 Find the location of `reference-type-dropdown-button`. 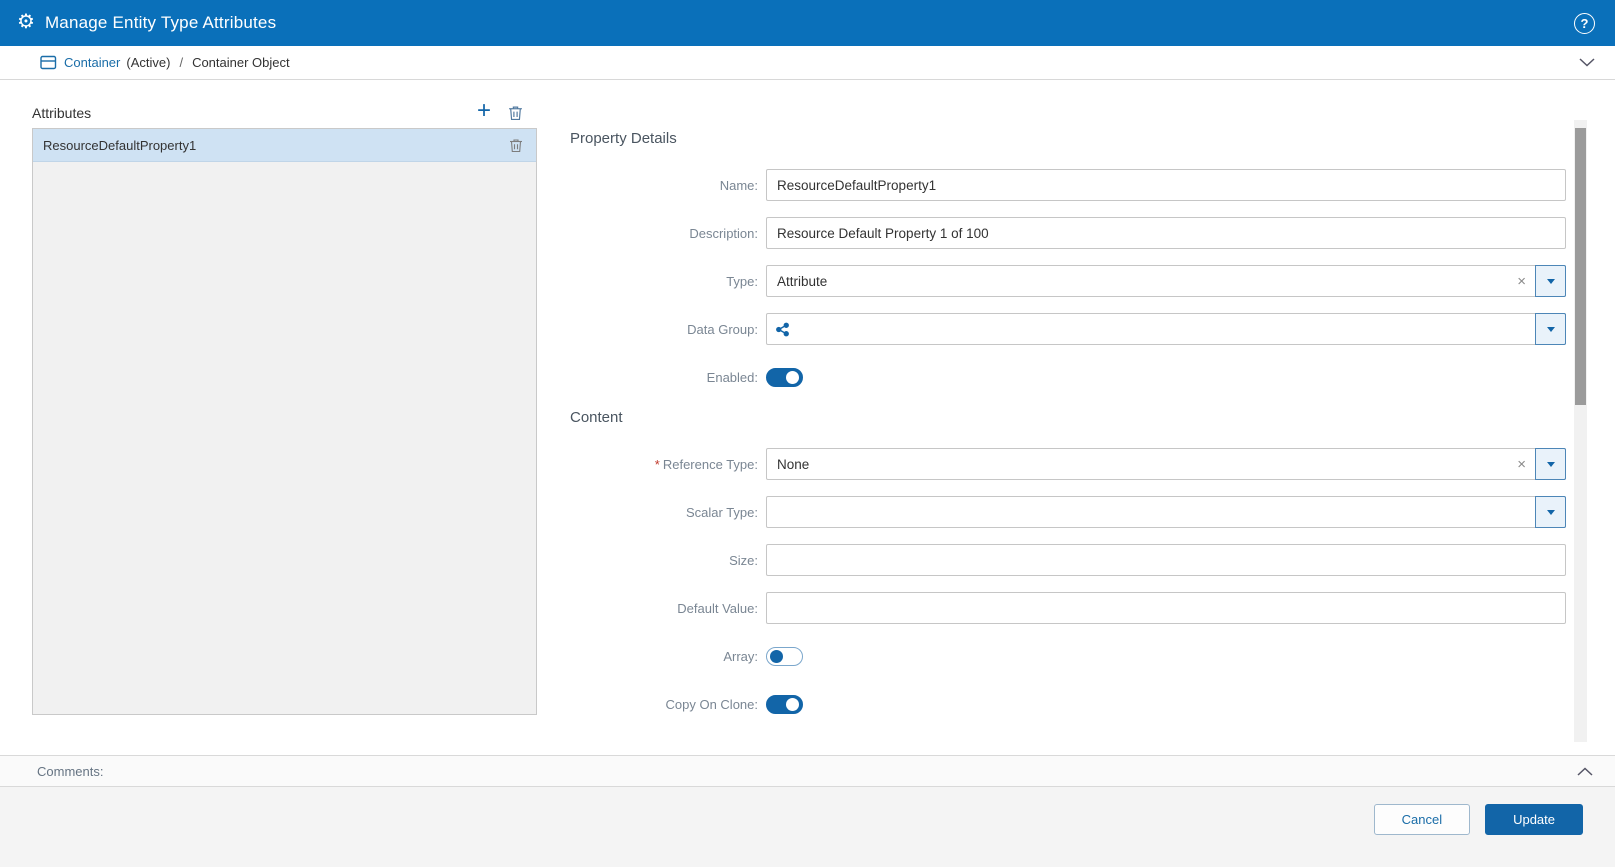

reference-type-dropdown-button is located at coordinates (1550, 464).